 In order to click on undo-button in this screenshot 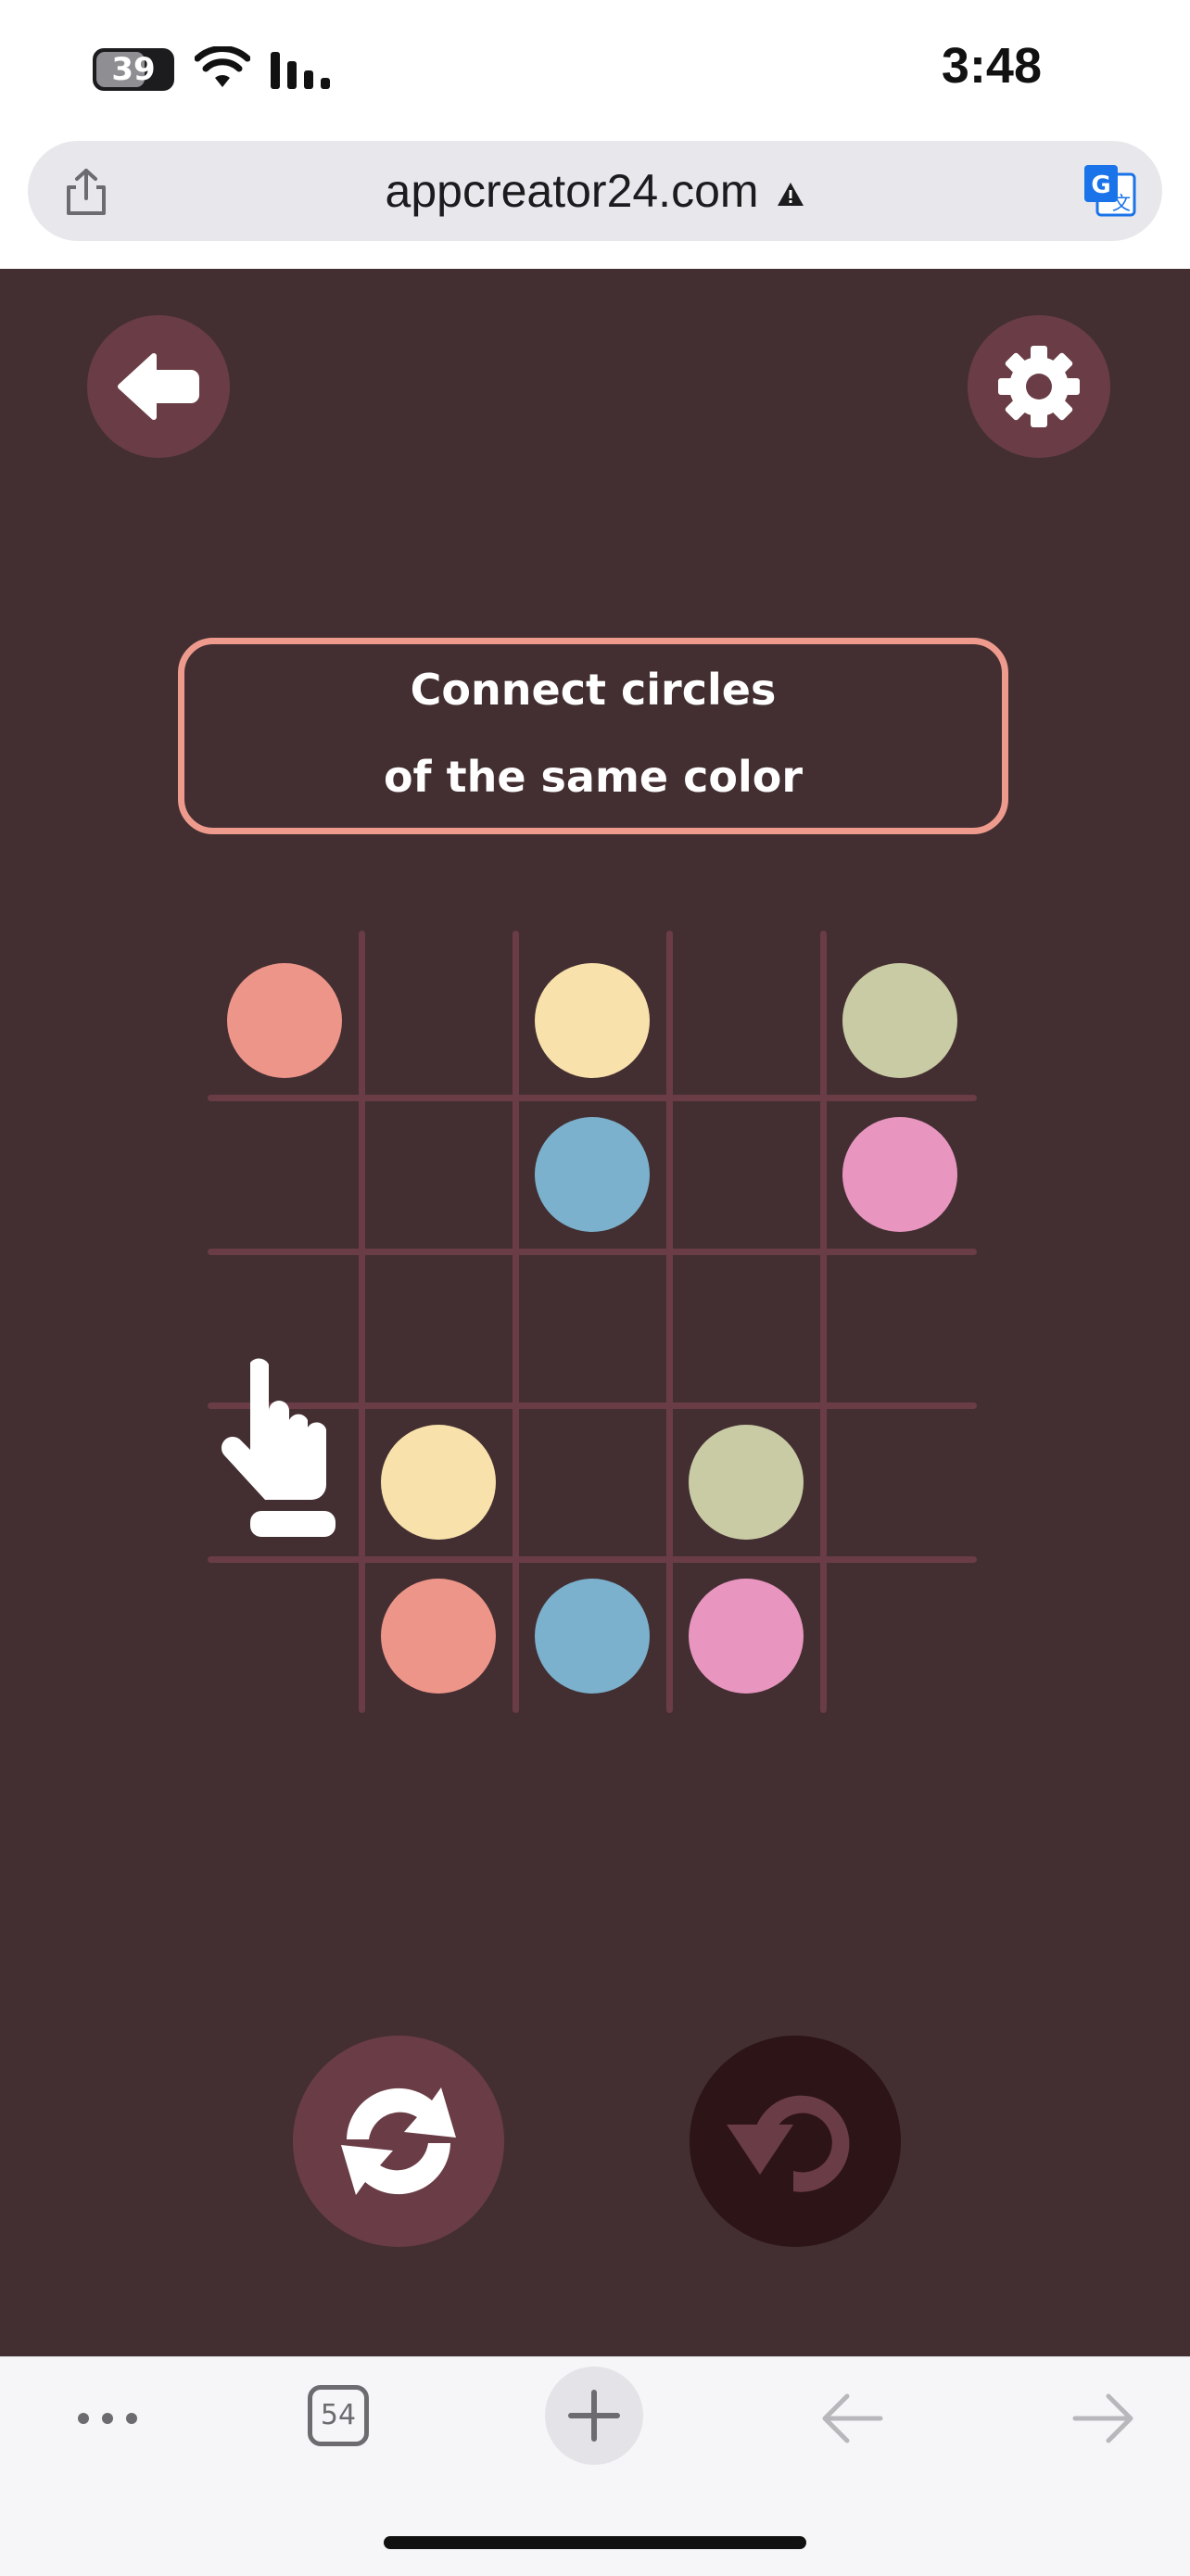, I will do `click(795, 2141)`.